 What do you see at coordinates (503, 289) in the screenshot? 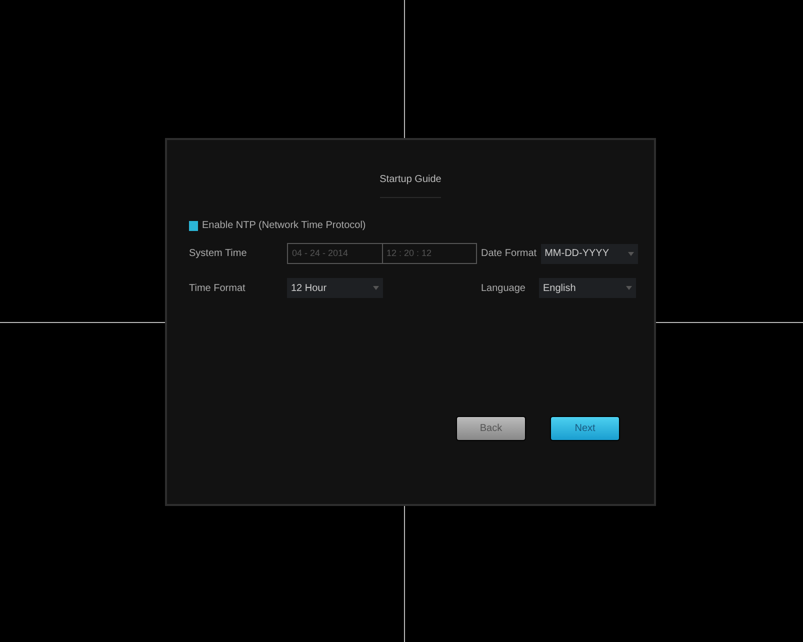
I see `language-label: Language` at bounding box center [503, 289].